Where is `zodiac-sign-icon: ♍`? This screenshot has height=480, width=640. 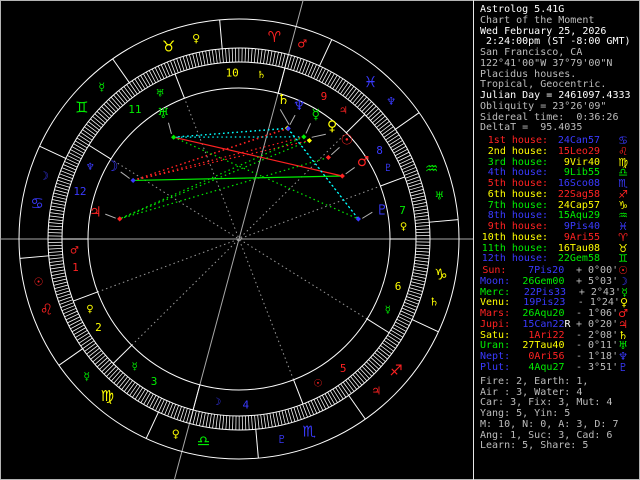 zodiac-sign-icon: ♍ is located at coordinates (107, 396).